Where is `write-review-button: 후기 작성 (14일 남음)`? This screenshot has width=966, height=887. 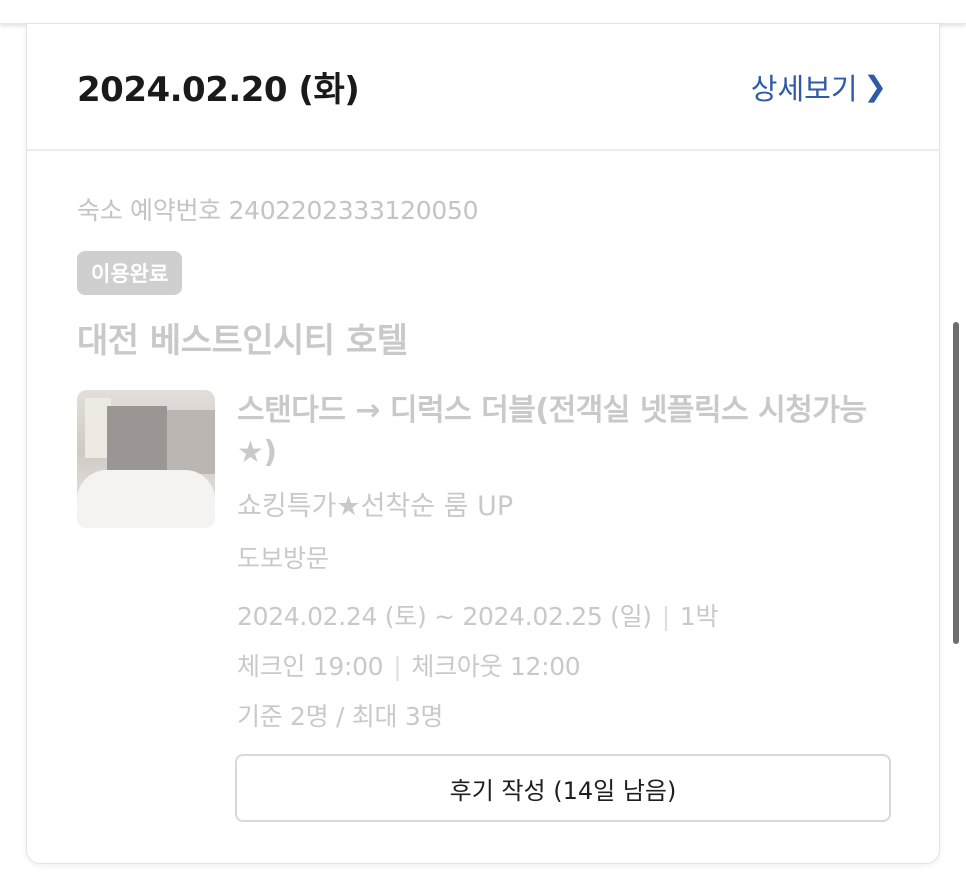
write-review-button: 후기 작성 (14일 남음) is located at coordinates (563, 788).